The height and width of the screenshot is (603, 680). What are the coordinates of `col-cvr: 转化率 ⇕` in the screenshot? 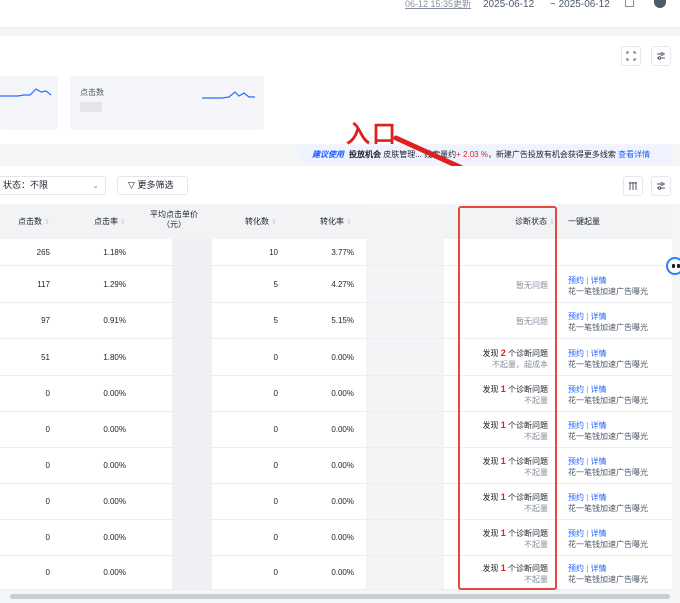 It's located at (336, 221).